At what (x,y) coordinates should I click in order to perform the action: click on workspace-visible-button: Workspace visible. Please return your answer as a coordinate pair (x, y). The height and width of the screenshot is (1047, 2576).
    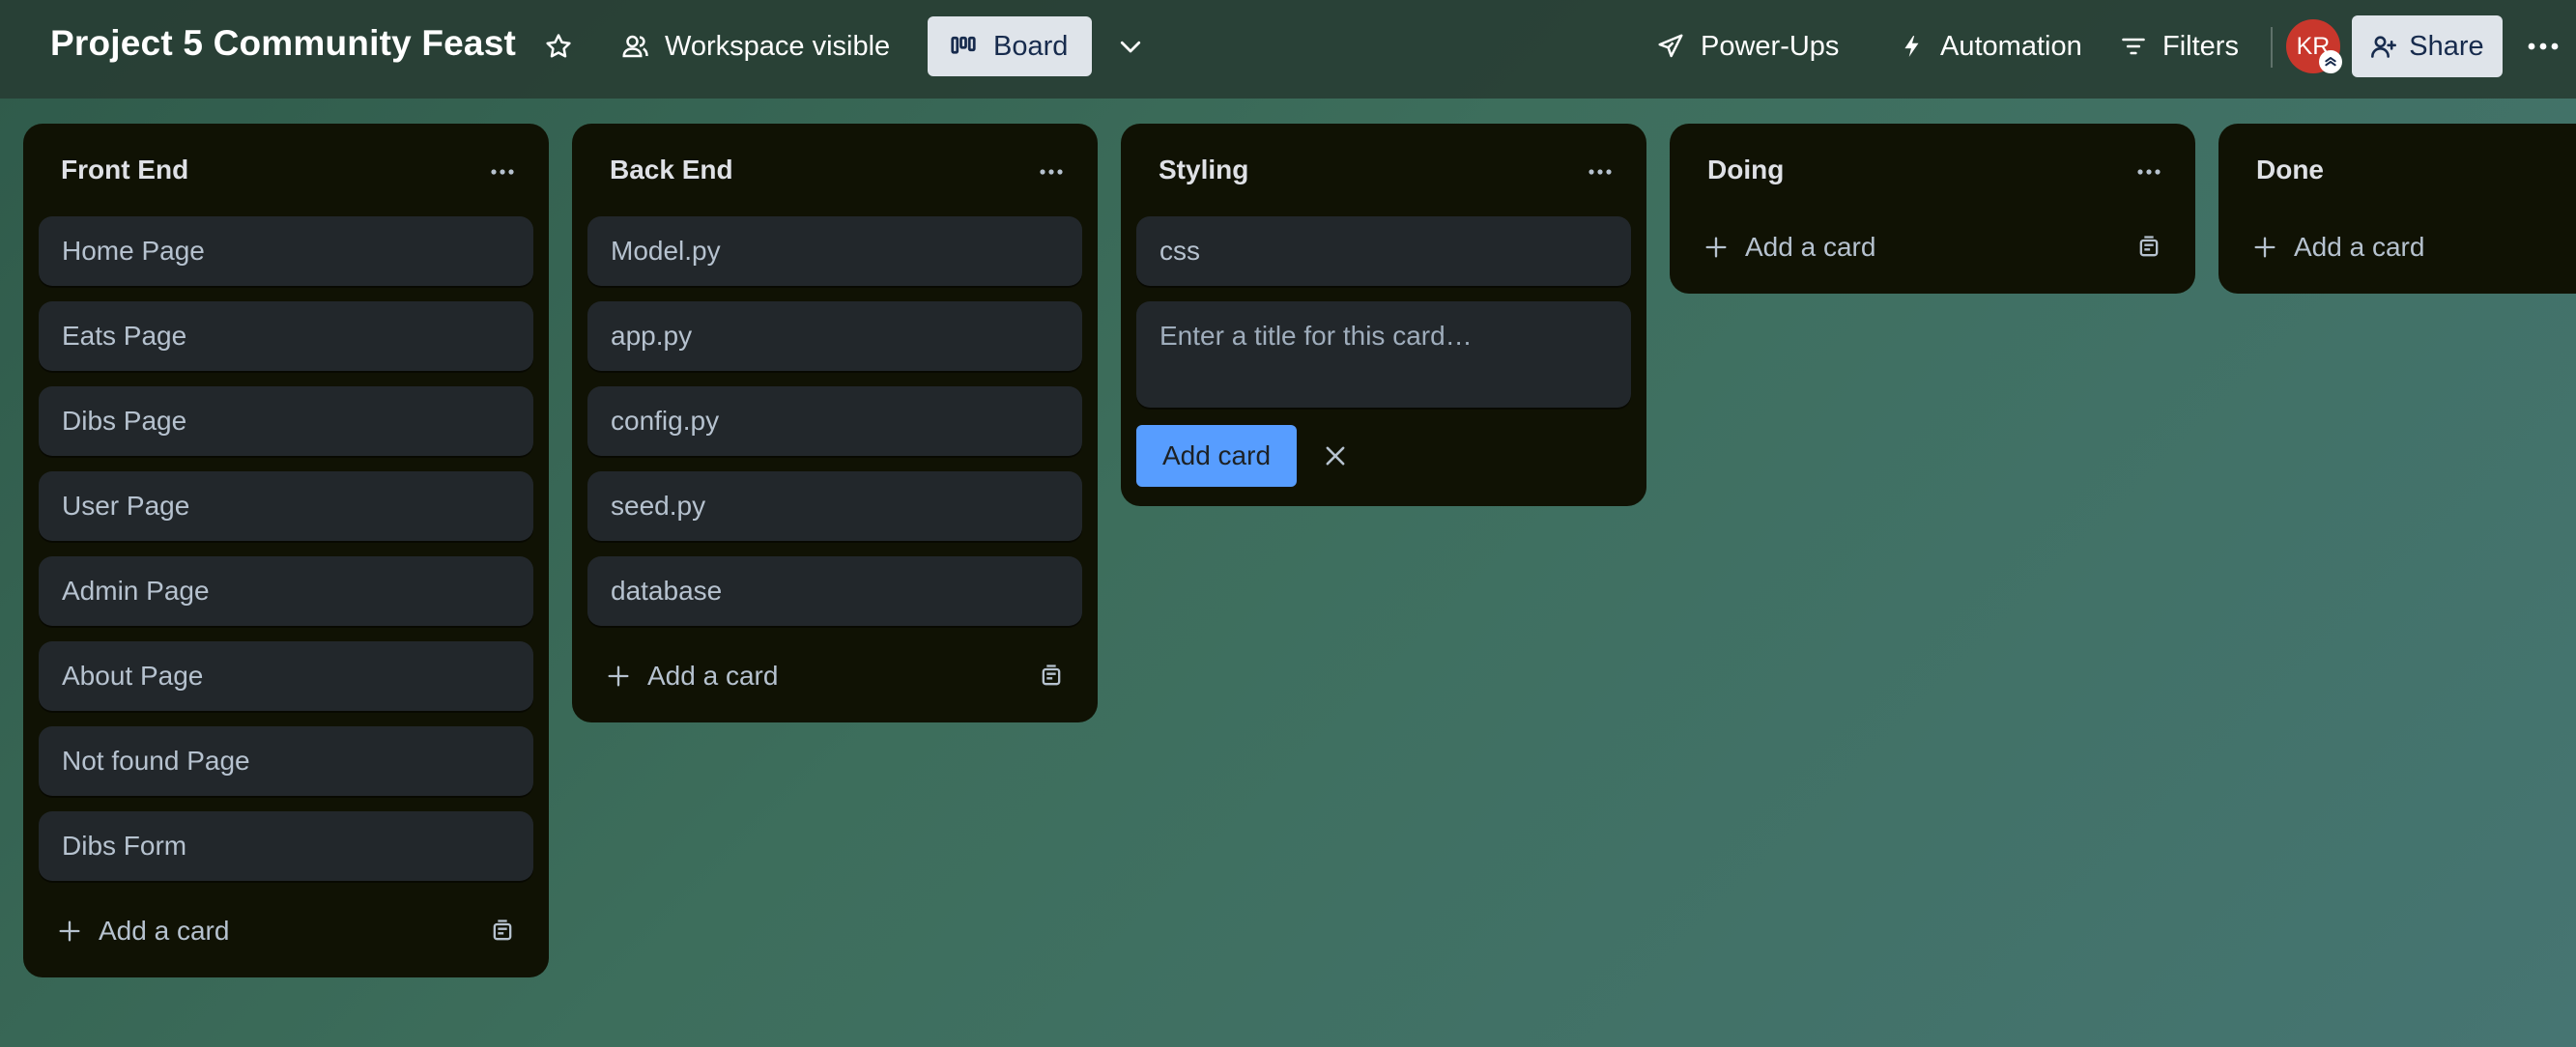
    Looking at the image, I should click on (755, 46).